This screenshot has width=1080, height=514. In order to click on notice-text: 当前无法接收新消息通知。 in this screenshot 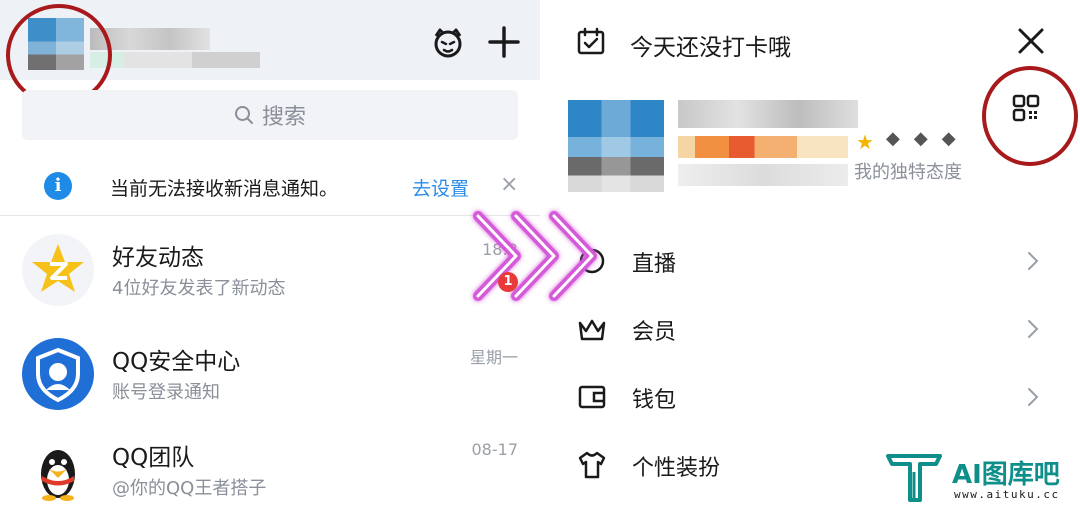, I will do `click(224, 189)`.